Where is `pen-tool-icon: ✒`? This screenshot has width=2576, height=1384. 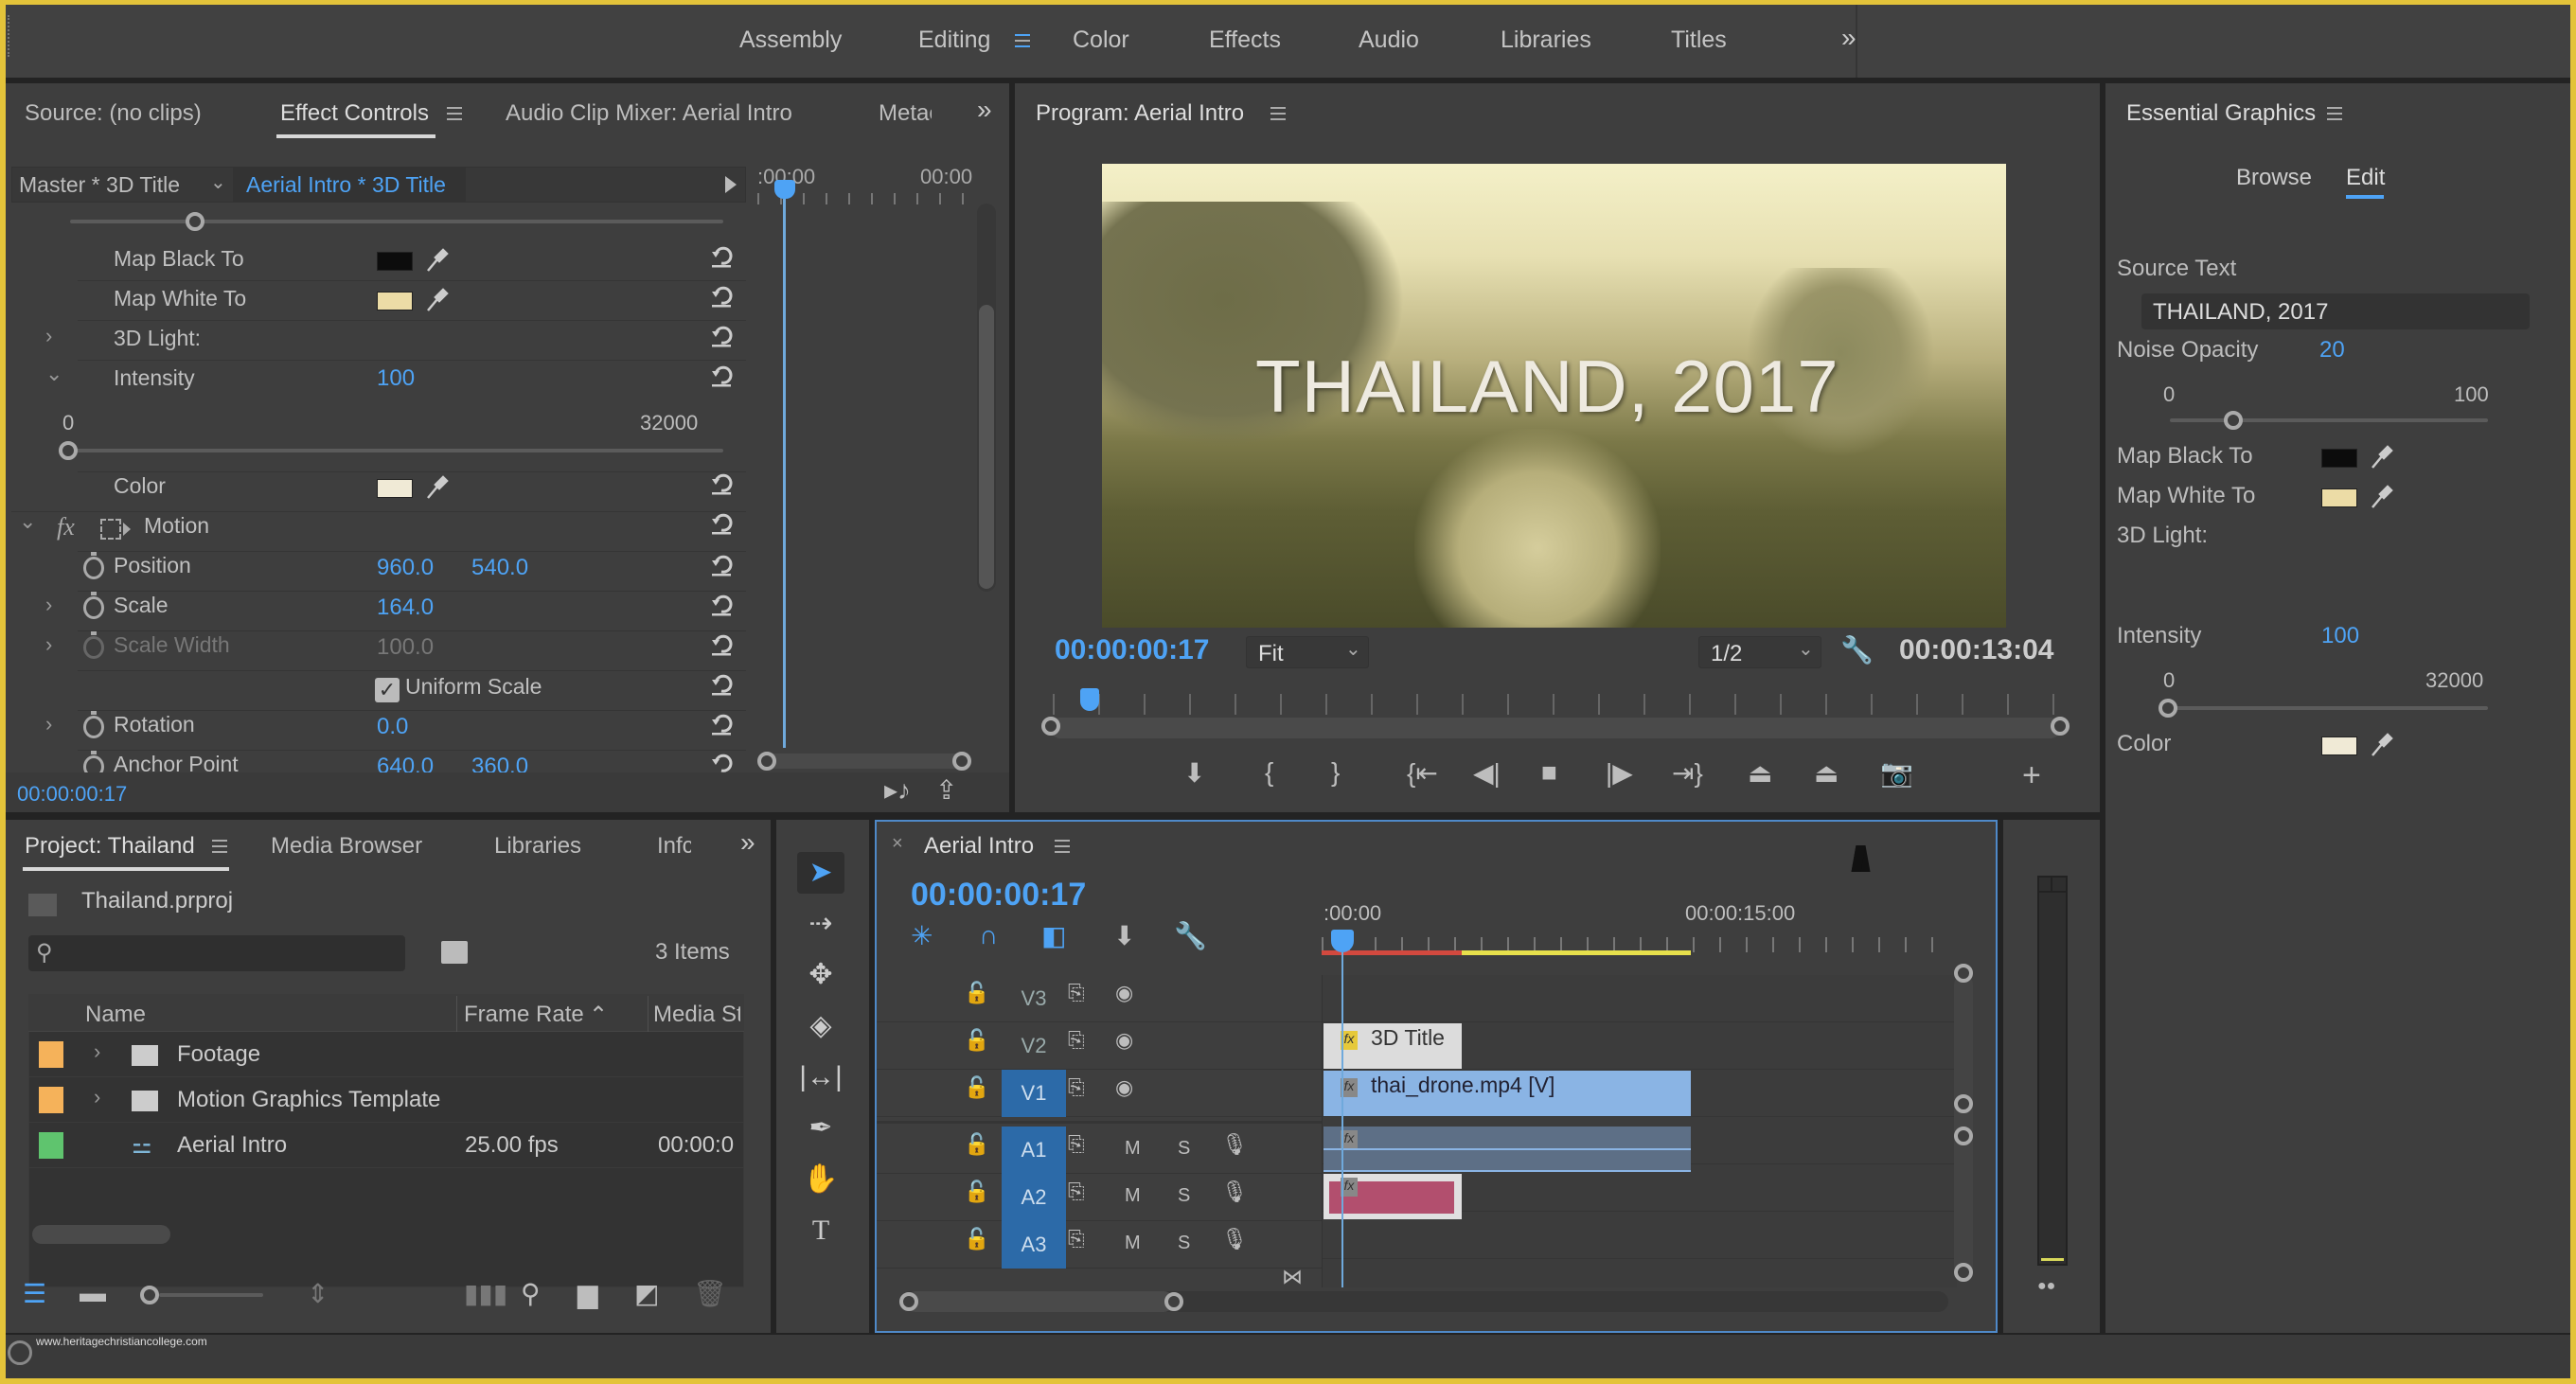
pen-tool-icon: ✒ is located at coordinates (820, 1128).